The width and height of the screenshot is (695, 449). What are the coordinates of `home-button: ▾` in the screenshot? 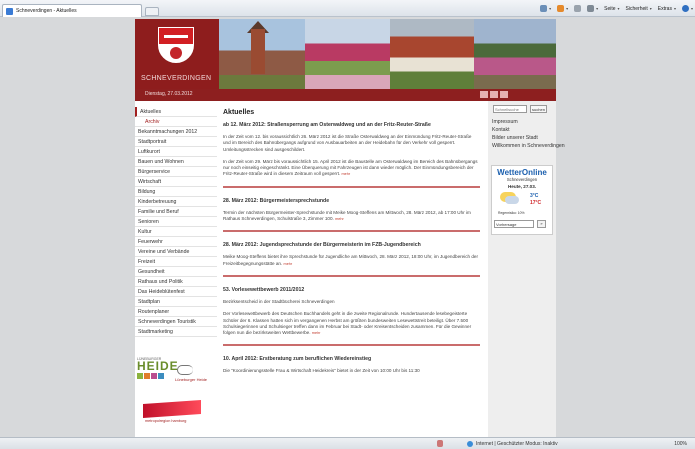 It's located at (545, 8).